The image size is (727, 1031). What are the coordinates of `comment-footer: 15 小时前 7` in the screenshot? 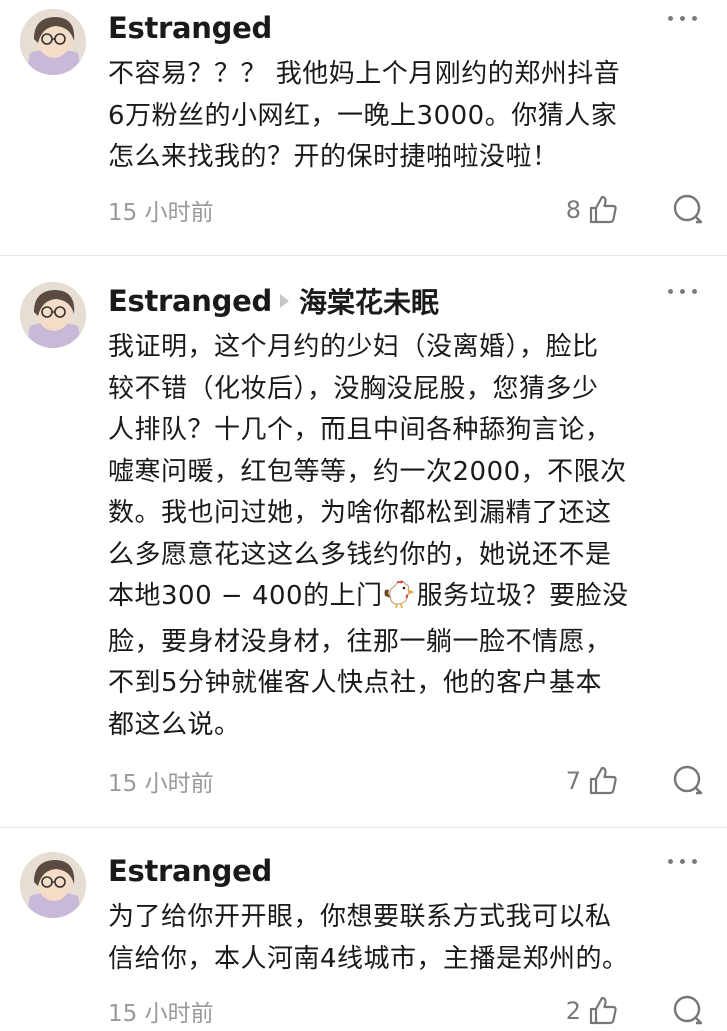 It's located at (406, 781).